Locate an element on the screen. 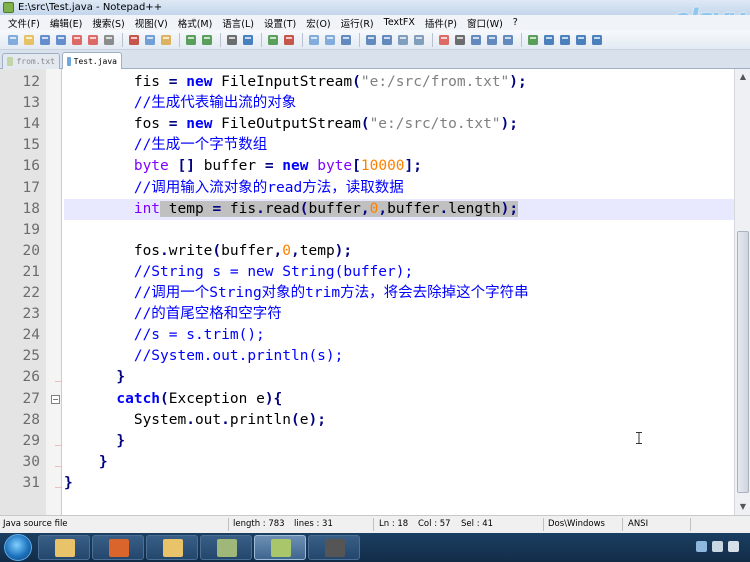 This screenshot has width=750, height=562. zoom-in-button is located at coordinates (273, 40).